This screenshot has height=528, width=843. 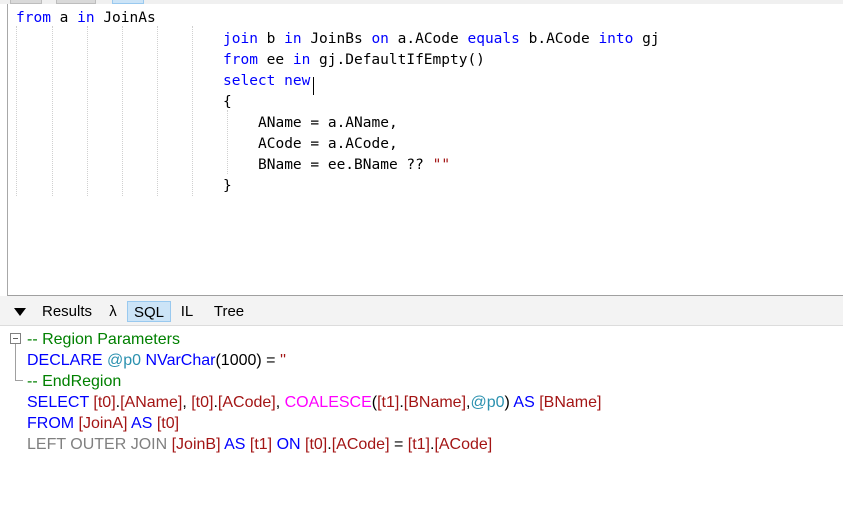 I want to click on code-token: '', so click(x=283, y=360).